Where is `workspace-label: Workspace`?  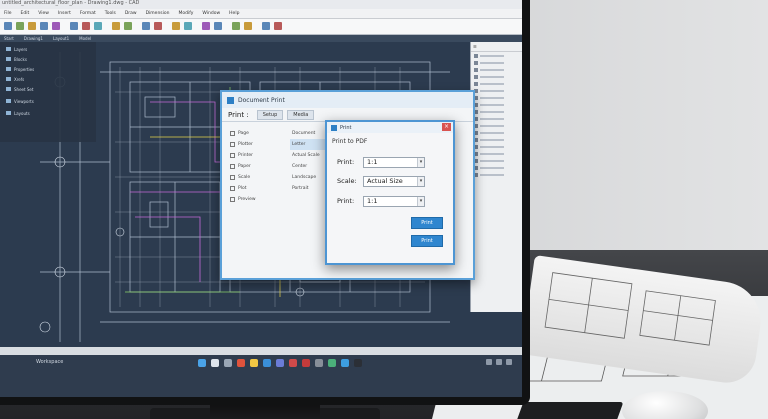
workspace-label: Workspace is located at coordinates (49, 362).